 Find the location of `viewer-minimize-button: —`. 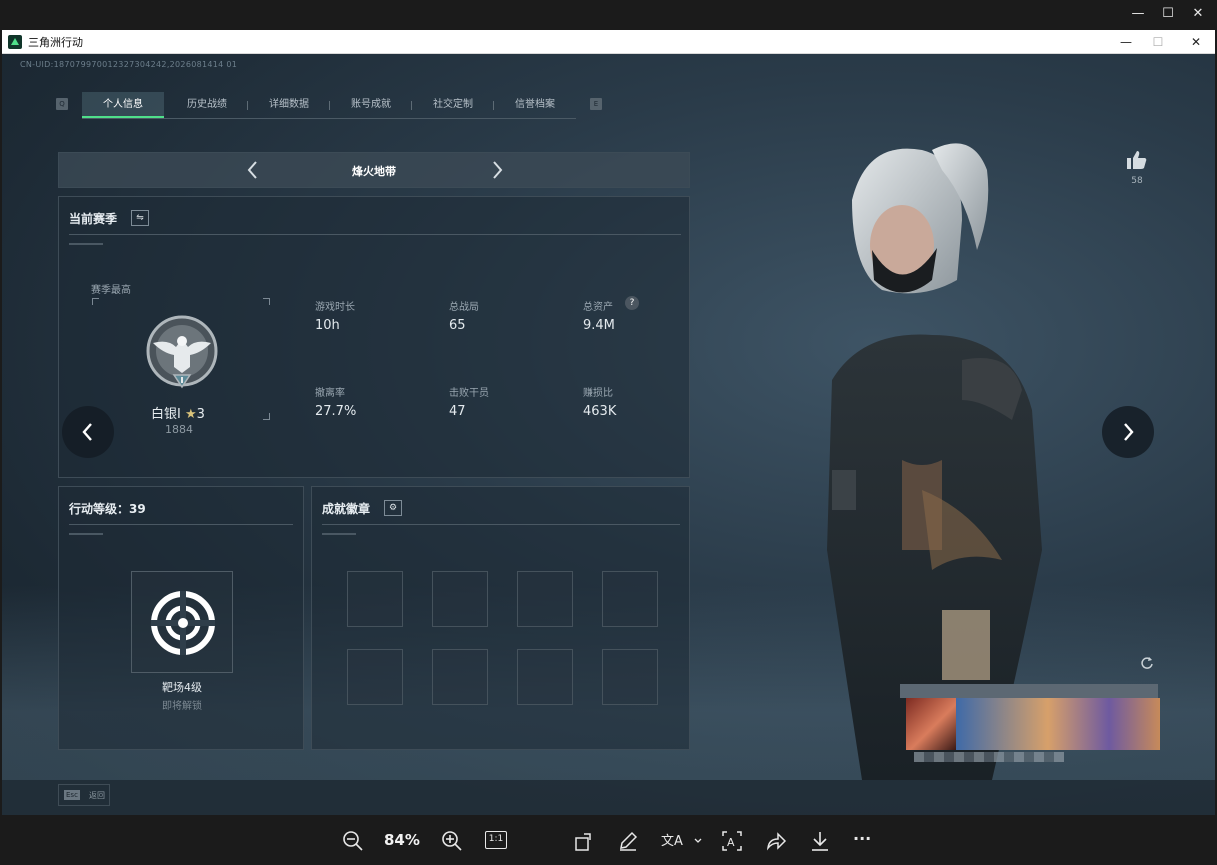

viewer-minimize-button: — is located at coordinates (1138, 14).